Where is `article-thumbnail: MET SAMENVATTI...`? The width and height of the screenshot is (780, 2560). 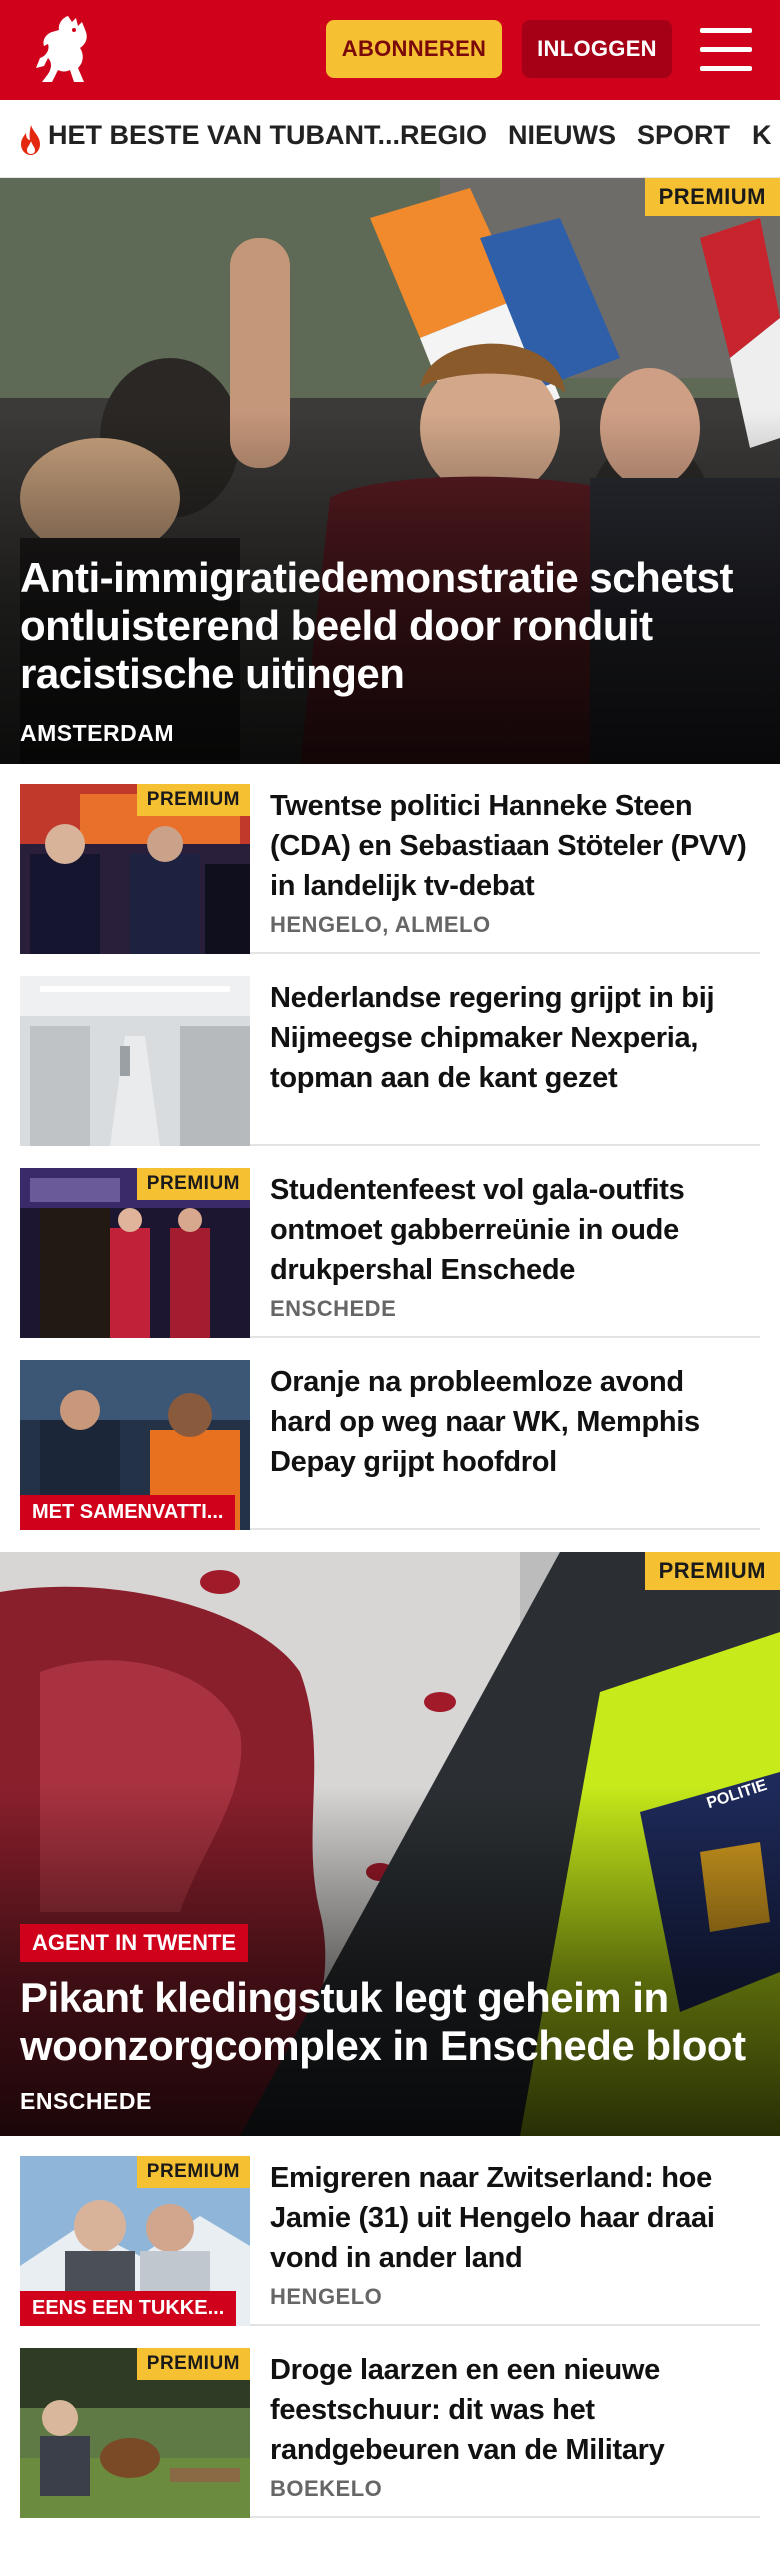 article-thumbnail: MET SAMENVATTI... is located at coordinates (135, 1445).